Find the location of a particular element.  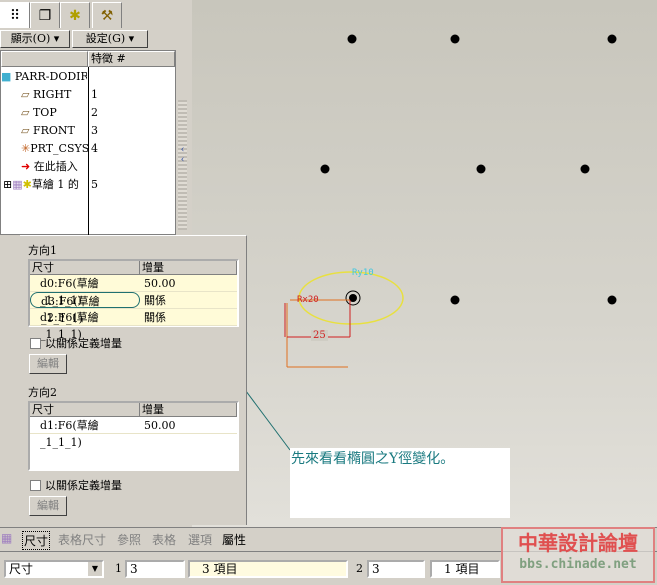

dim-25: 25 is located at coordinates (319, 335).